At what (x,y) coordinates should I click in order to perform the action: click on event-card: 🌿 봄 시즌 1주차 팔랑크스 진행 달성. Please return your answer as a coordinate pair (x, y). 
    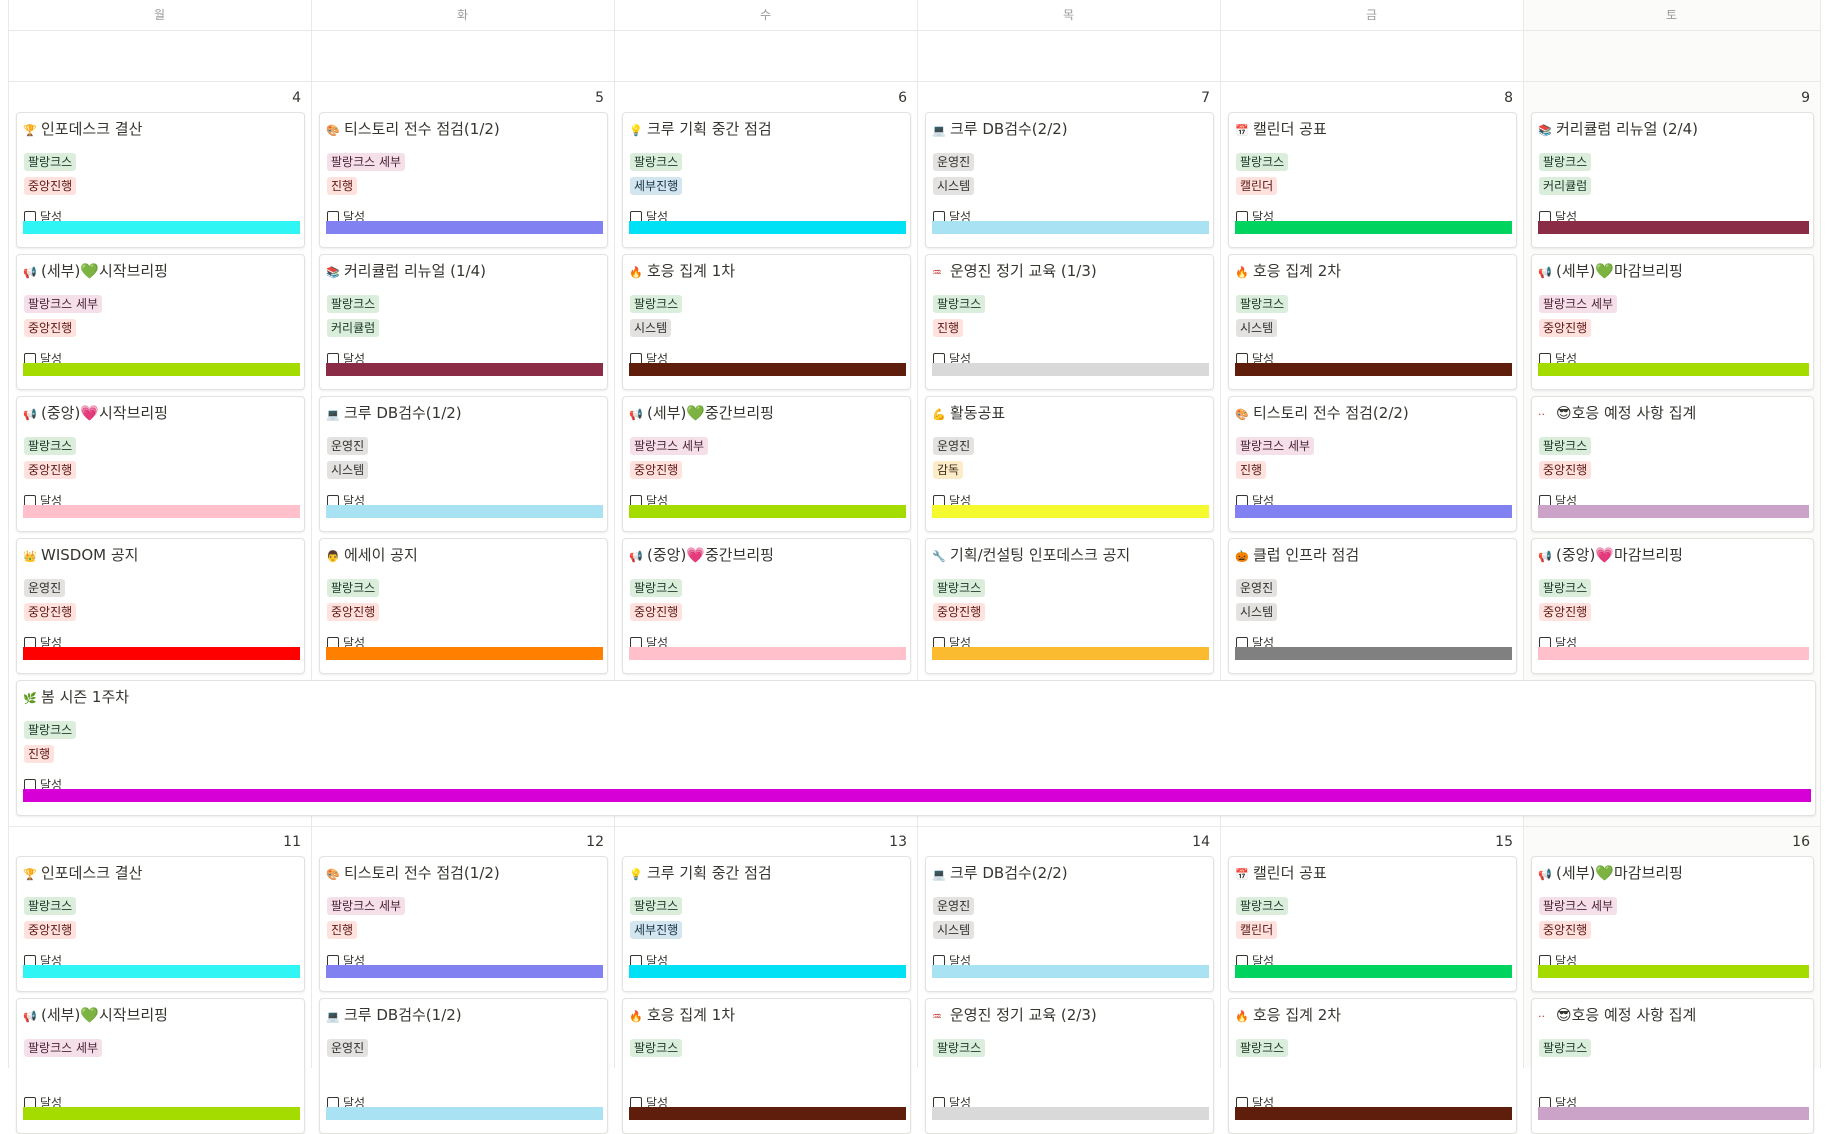
    Looking at the image, I should click on (916, 748).